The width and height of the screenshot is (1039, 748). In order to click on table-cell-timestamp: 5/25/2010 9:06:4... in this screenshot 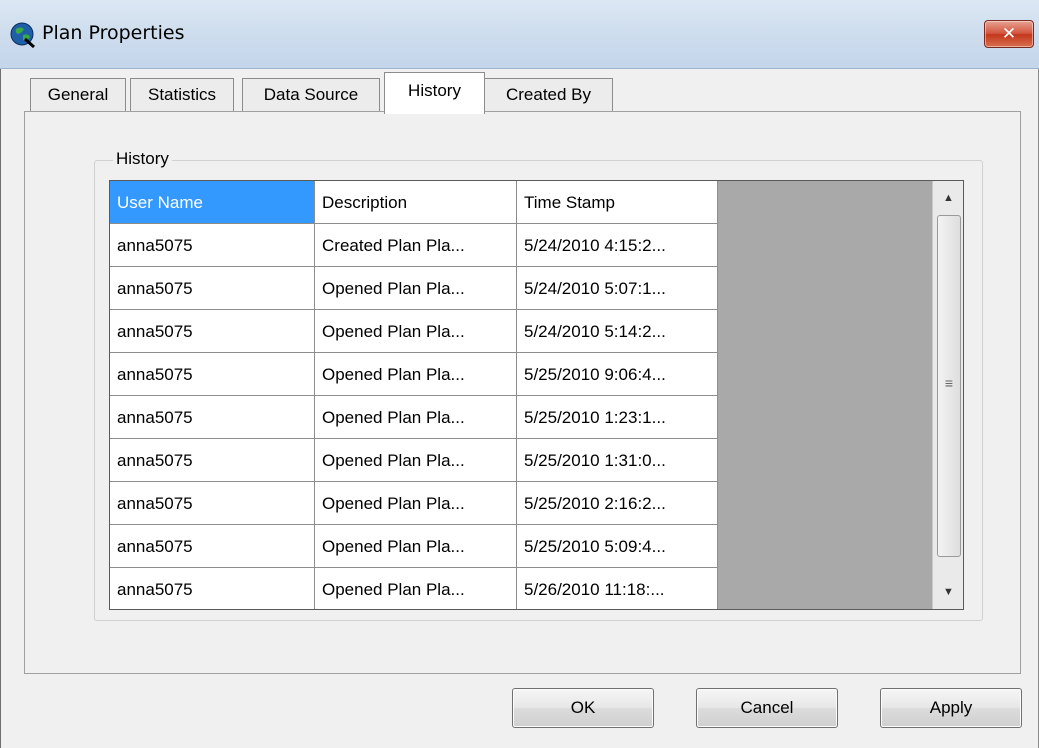, I will do `click(617, 374)`.